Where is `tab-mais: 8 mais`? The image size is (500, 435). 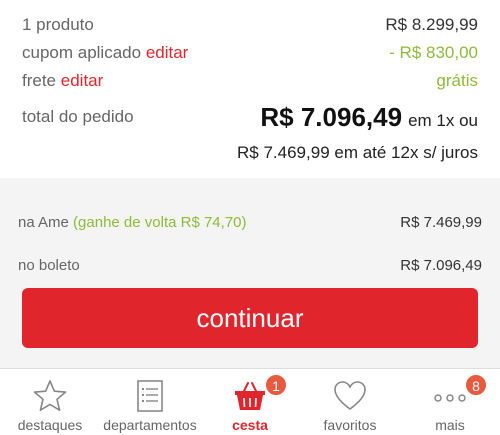 tab-mais: 8 mais is located at coordinates (450, 402).